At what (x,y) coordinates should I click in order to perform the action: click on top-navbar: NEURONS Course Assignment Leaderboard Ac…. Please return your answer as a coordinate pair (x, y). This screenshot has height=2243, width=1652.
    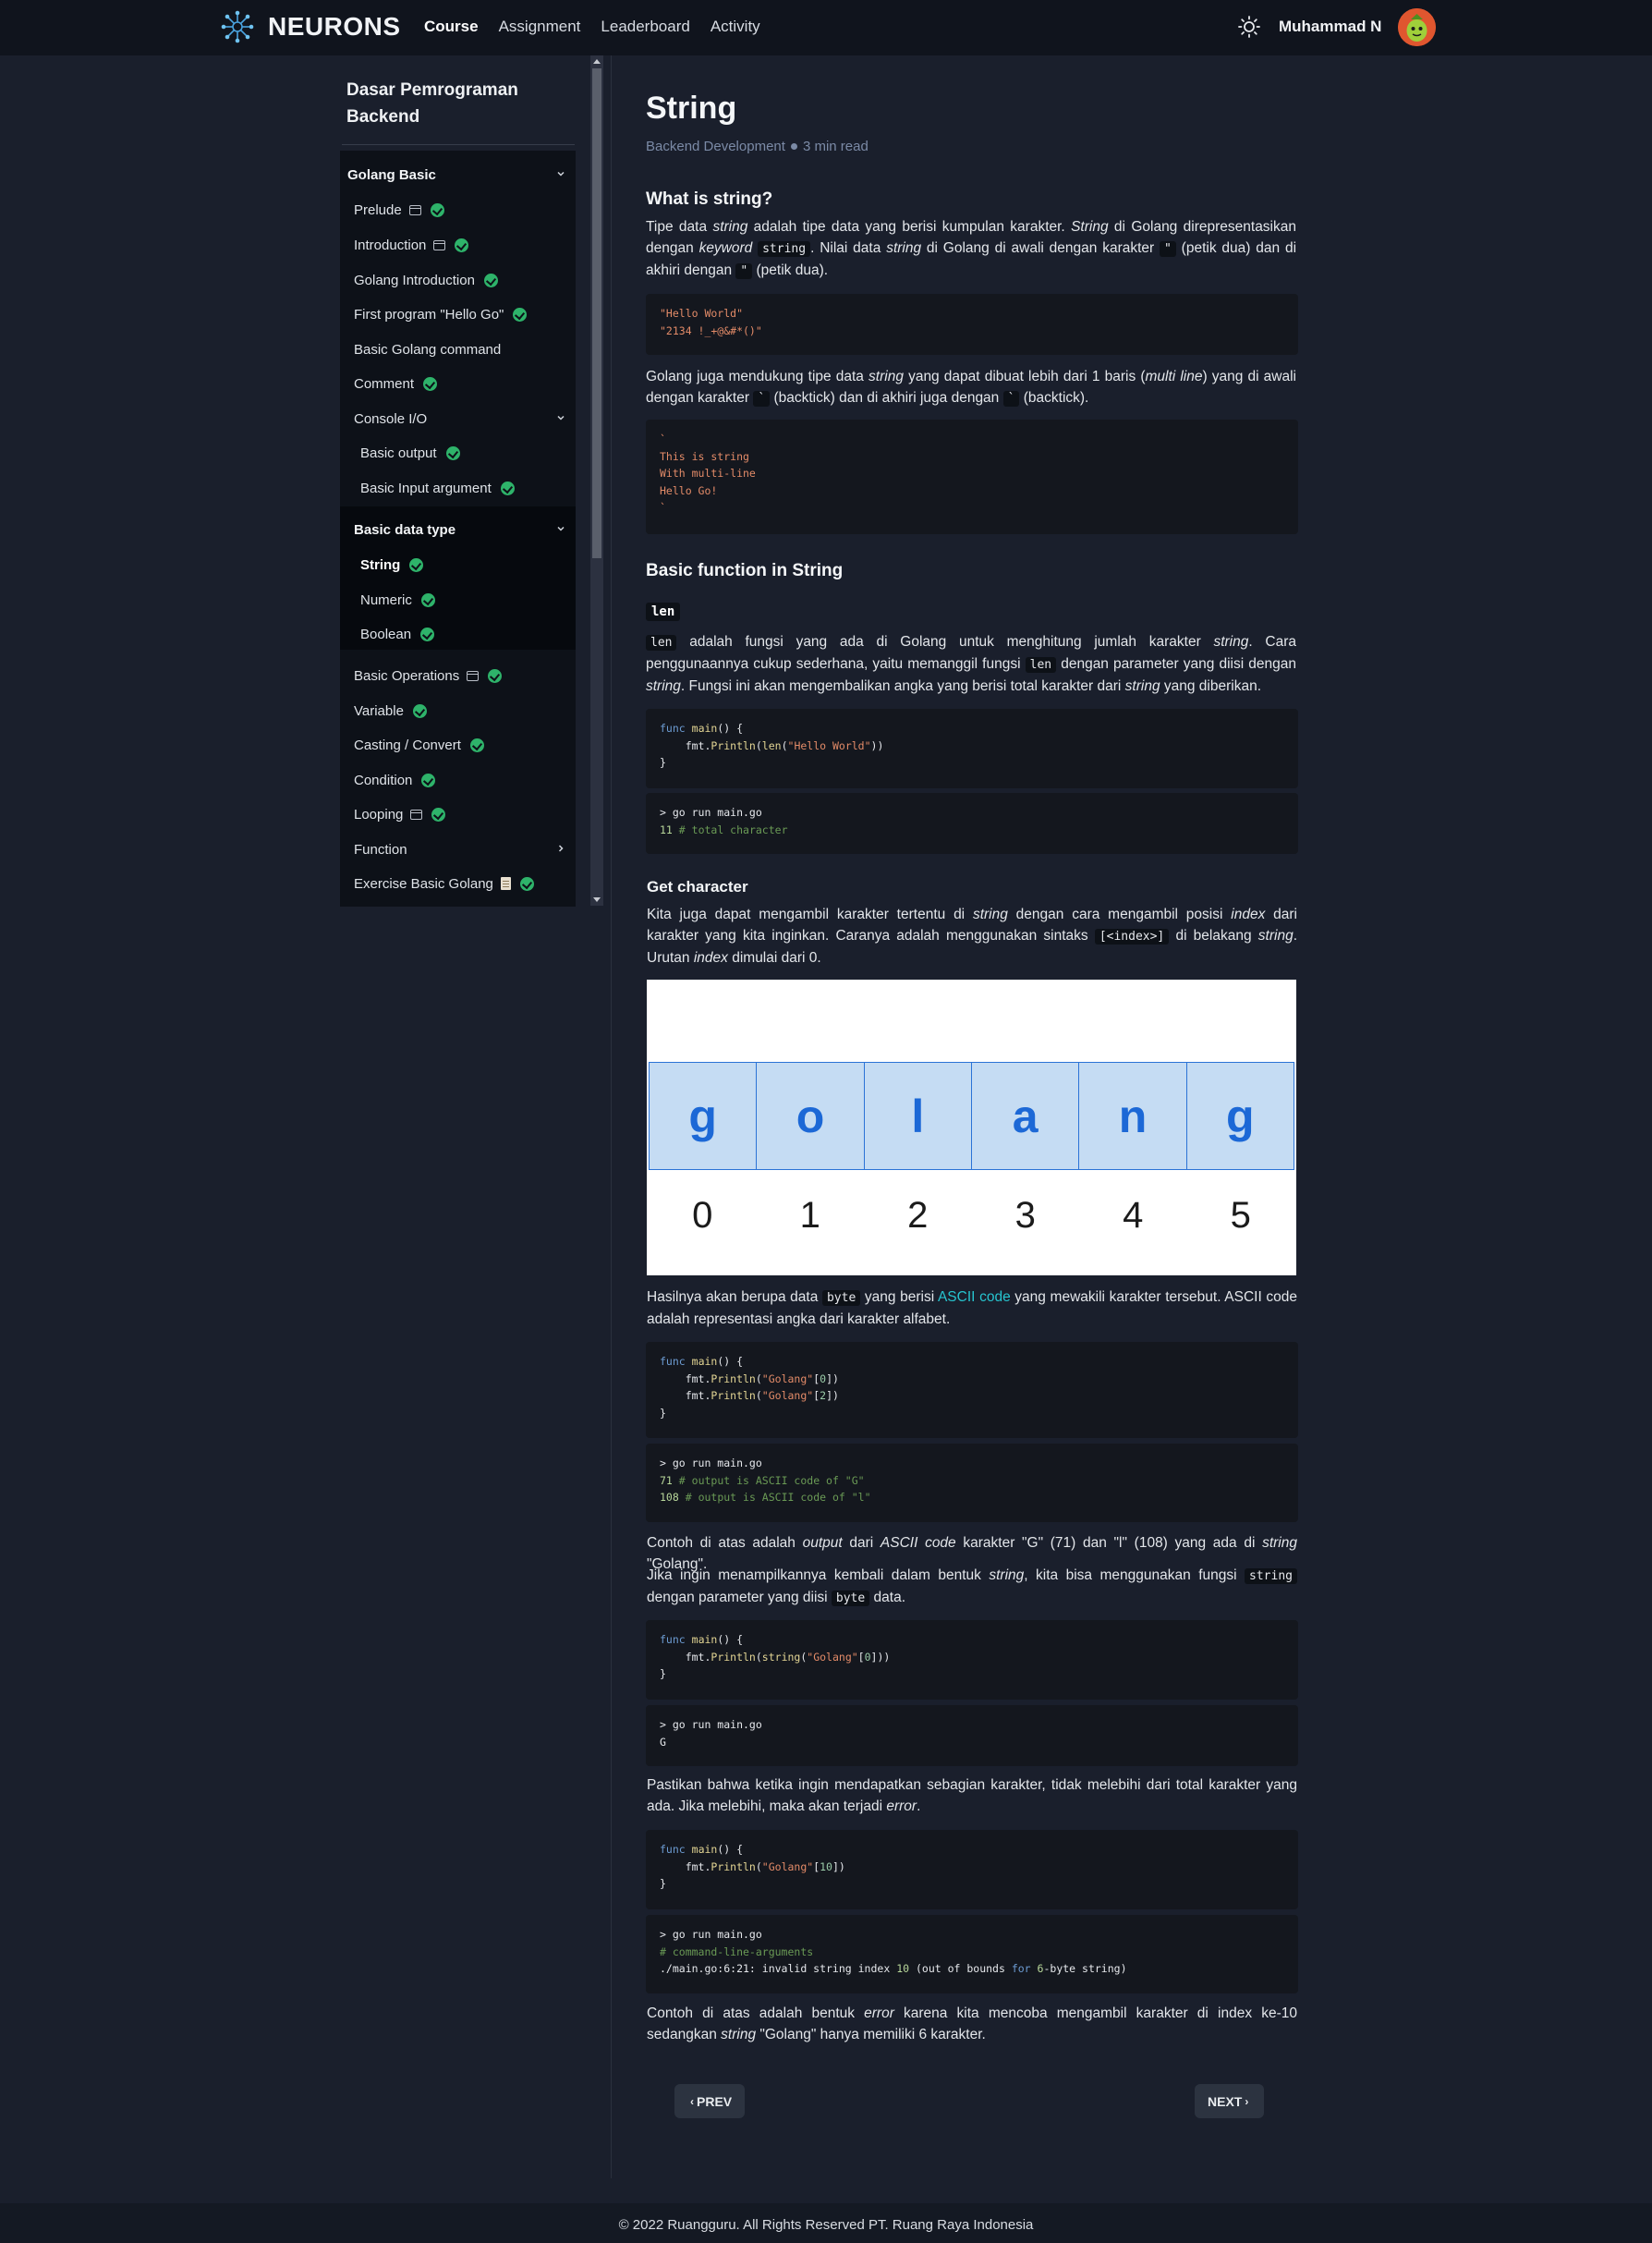
    Looking at the image, I should click on (826, 27).